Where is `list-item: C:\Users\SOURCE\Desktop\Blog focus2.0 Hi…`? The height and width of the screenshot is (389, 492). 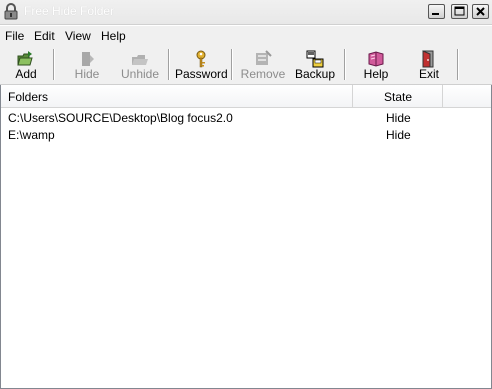
list-item: C:\Users\SOURCE\Desktop\Blog focus2.0 Hi… is located at coordinates (246, 117).